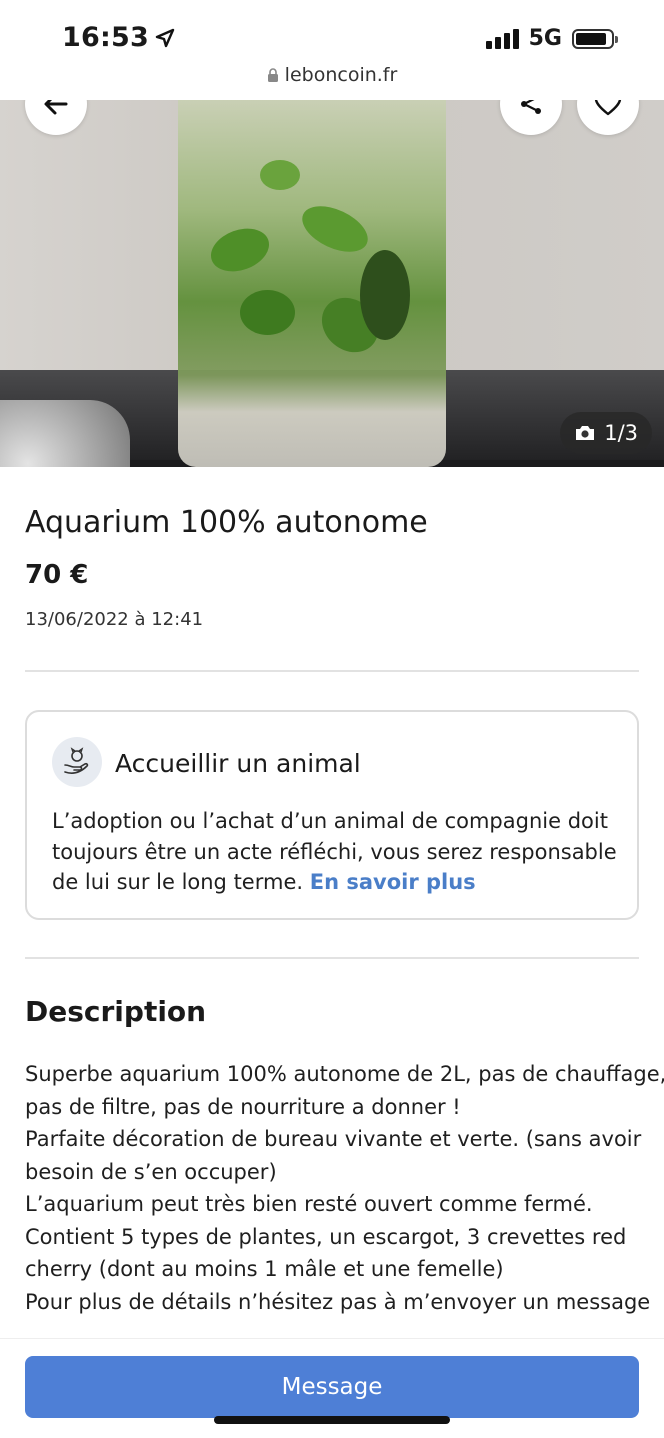  I want to click on listing-title: Aquarium 100% autonome, so click(226, 522).